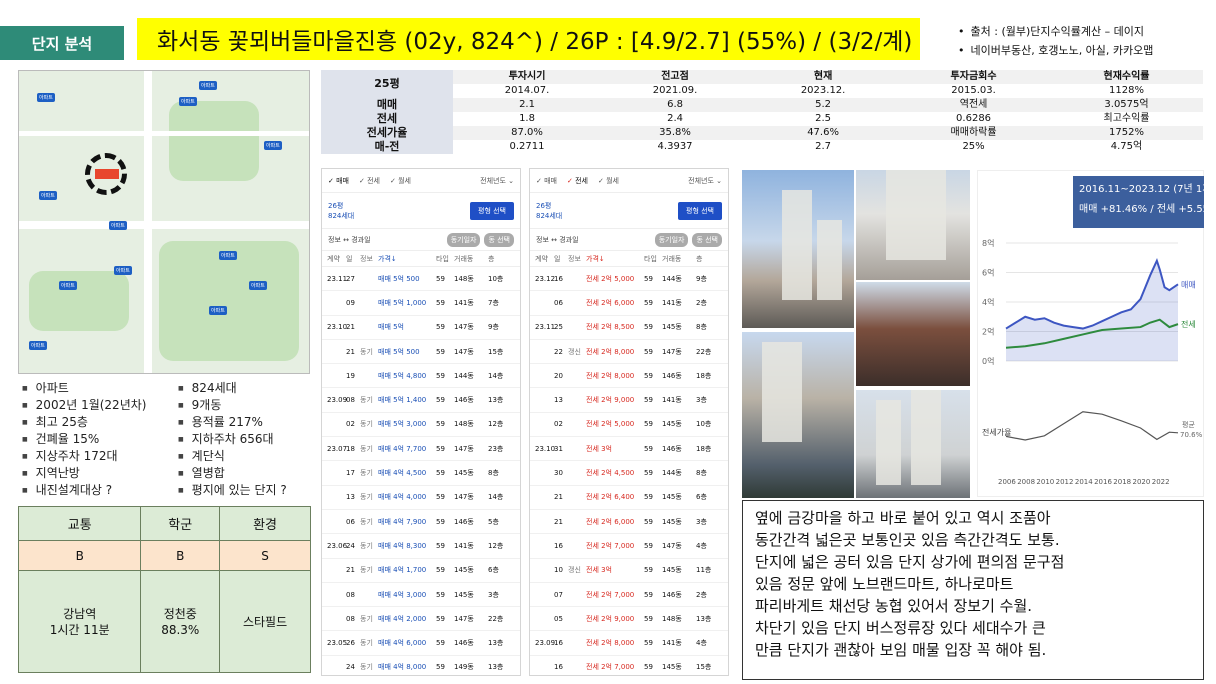 The height and width of the screenshot is (684, 1216). Describe the element at coordinates (629, 352) in the screenshot. I see `transaction-row: 22 갱신 전세 2억 8,000 59 147동 22층` at that location.